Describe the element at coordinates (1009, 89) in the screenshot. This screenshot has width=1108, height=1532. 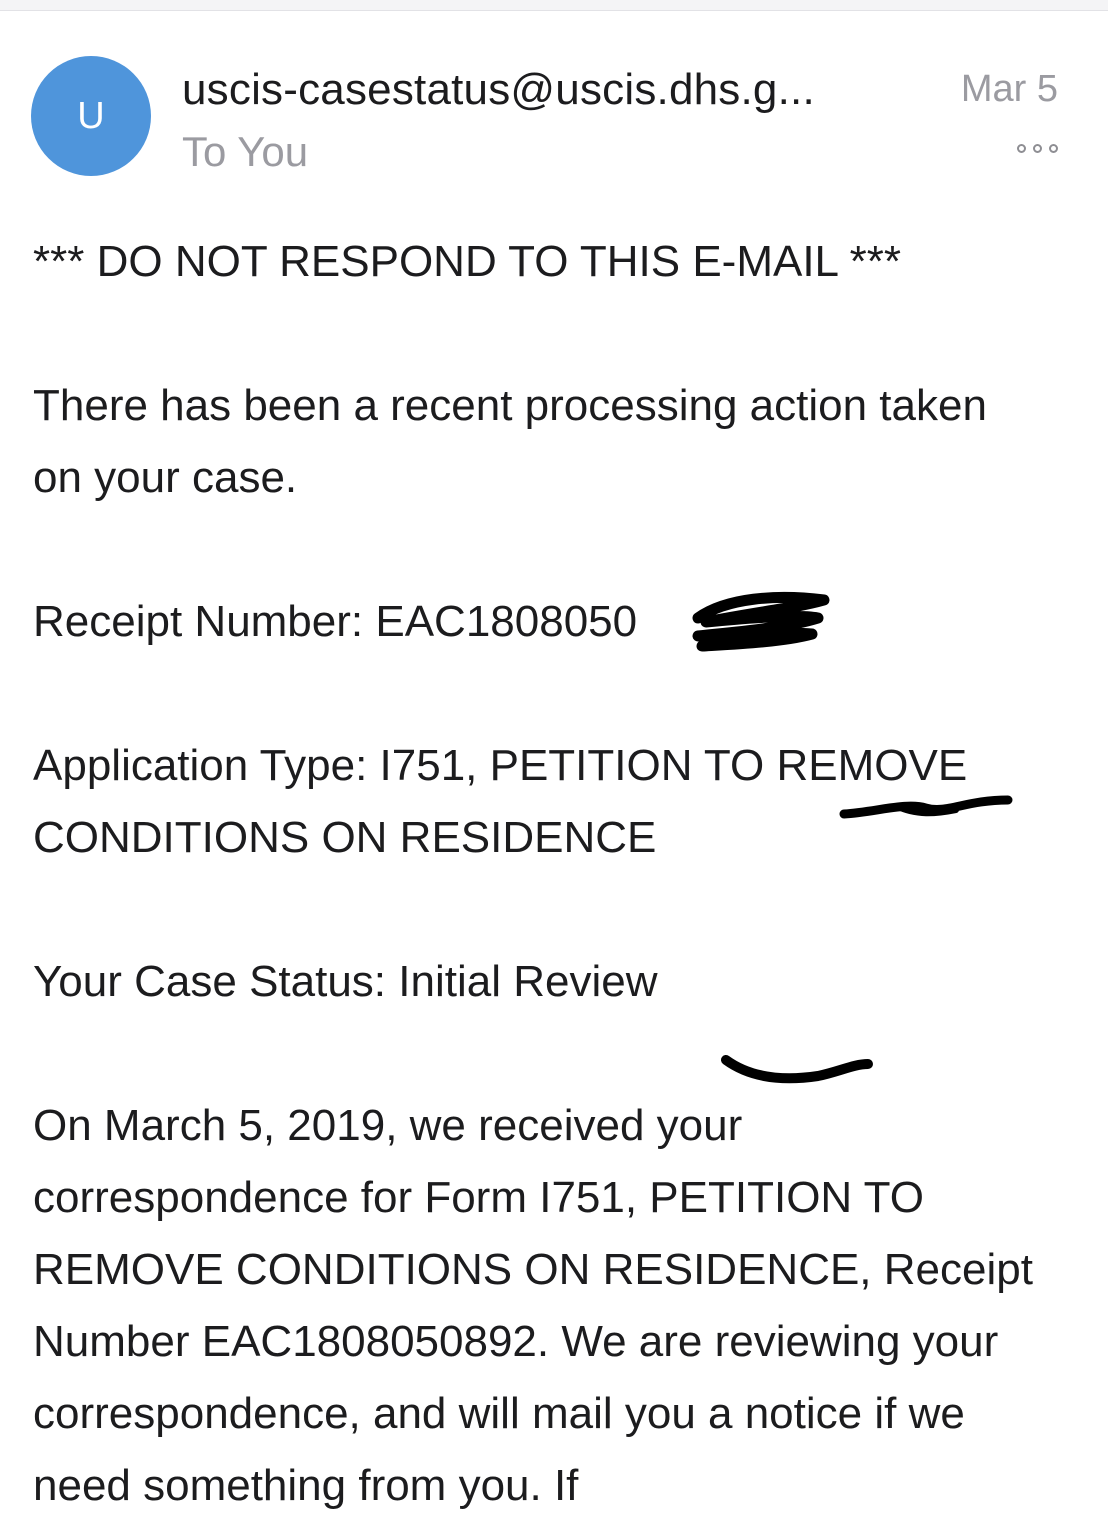
I see `email-date: Mar 5` at that location.